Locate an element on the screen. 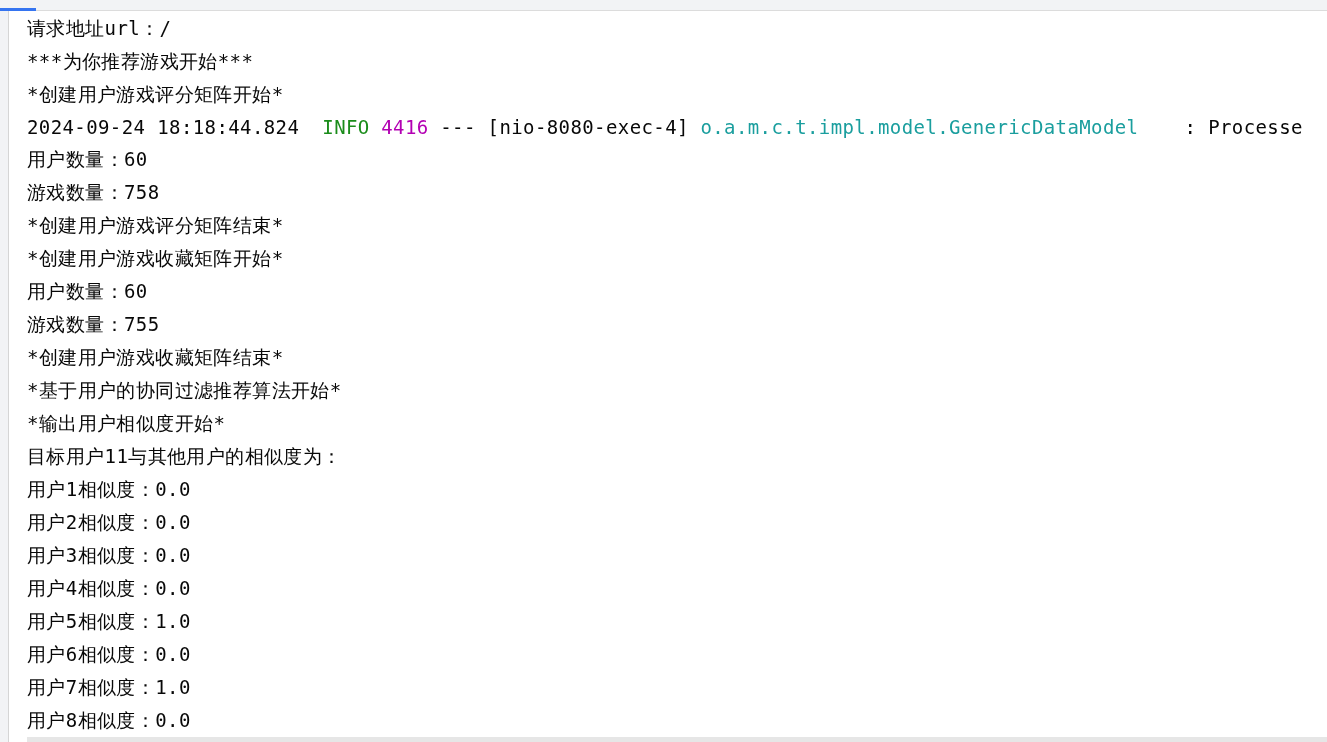  console-line: 用户2相似度：0.0 is located at coordinates (109, 523).